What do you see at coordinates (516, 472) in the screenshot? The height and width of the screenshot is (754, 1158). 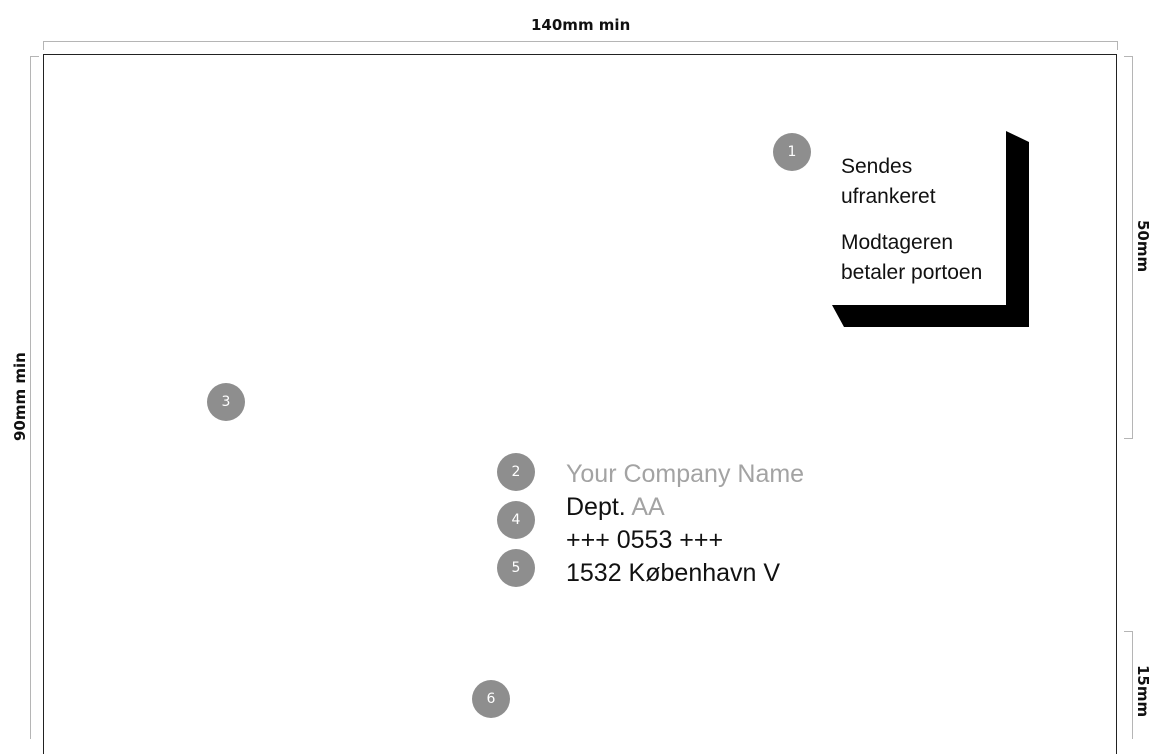 I see `marker-2: 2` at bounding box center [516, 472].